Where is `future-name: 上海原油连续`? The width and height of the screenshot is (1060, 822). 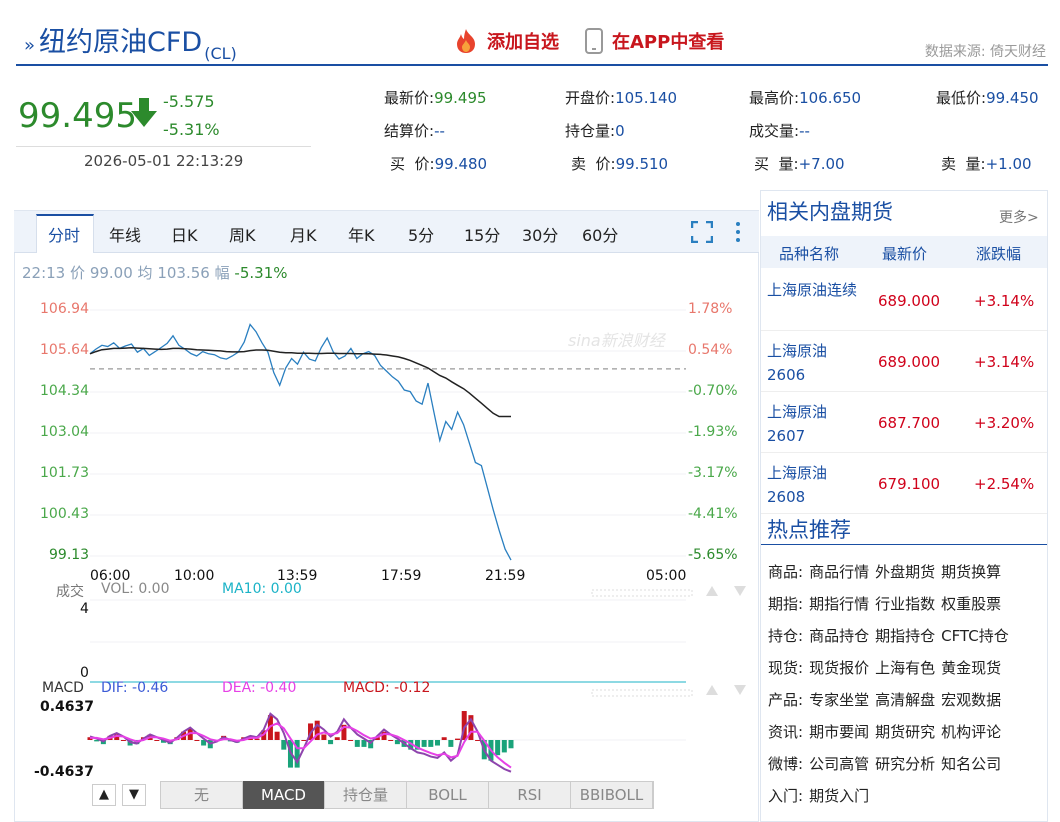
future-name: 上海原油连续 is located at coordinates (815, 290).